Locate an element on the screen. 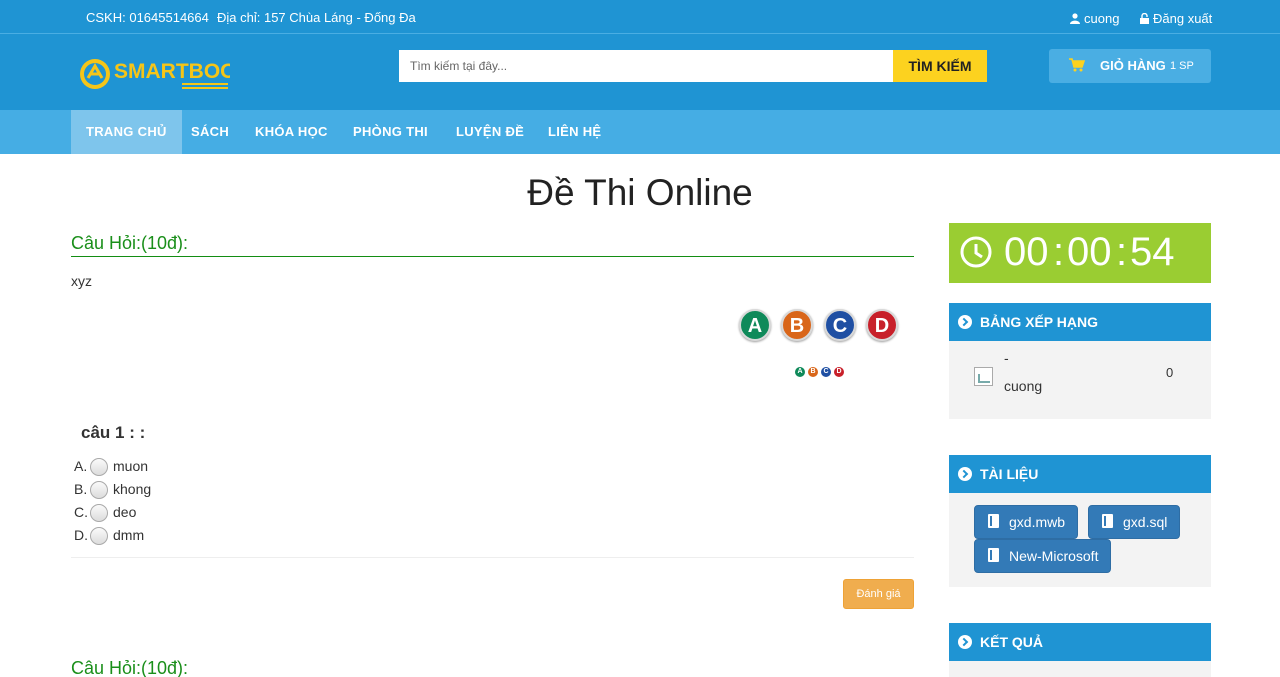 The width and height of the screenshot is (1280, 677). option-text: deo is located at coordinates (125, 512).